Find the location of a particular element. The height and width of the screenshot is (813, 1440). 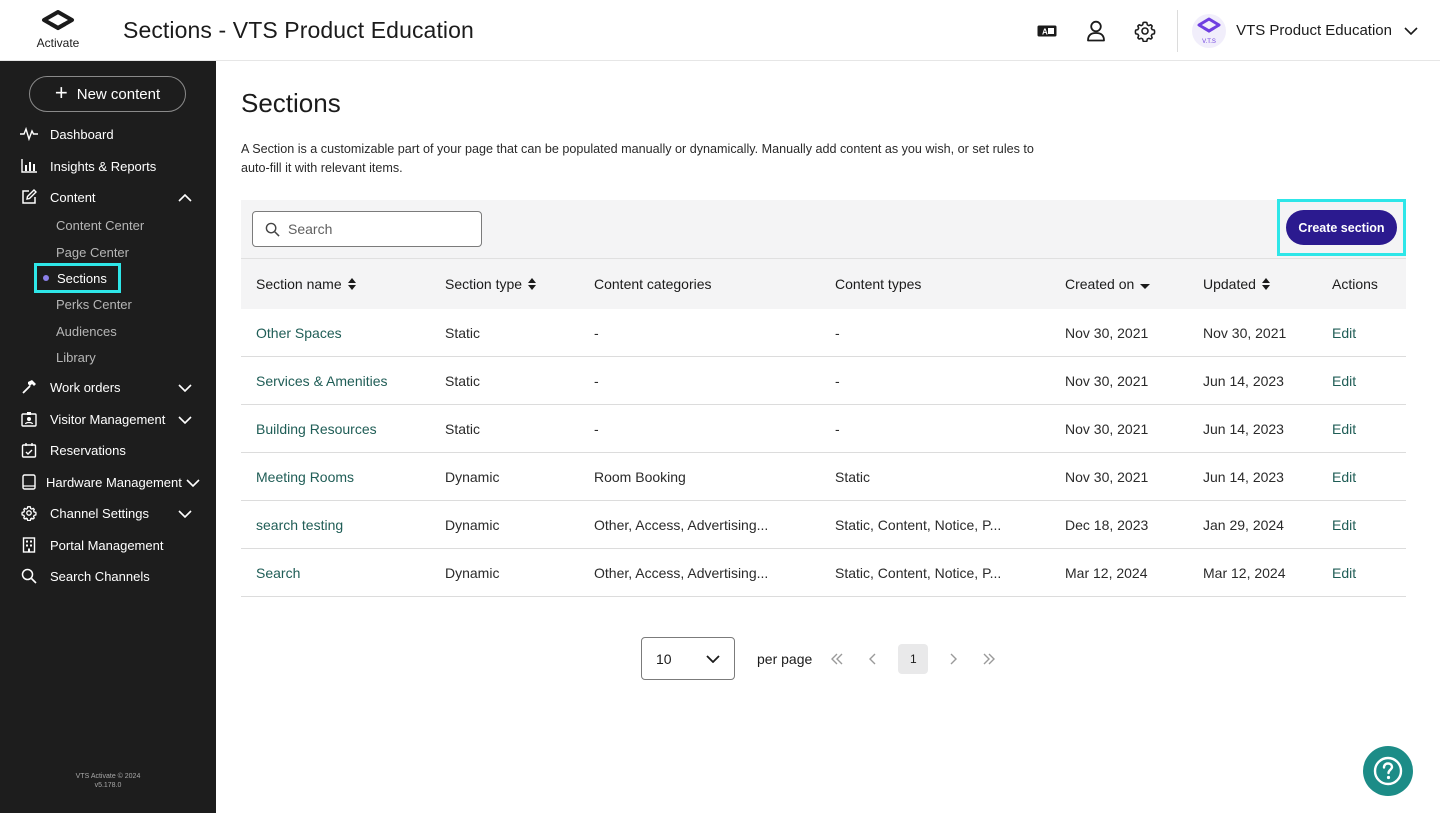

column-header-updated: Updated is located at coordinates (1236, 284).